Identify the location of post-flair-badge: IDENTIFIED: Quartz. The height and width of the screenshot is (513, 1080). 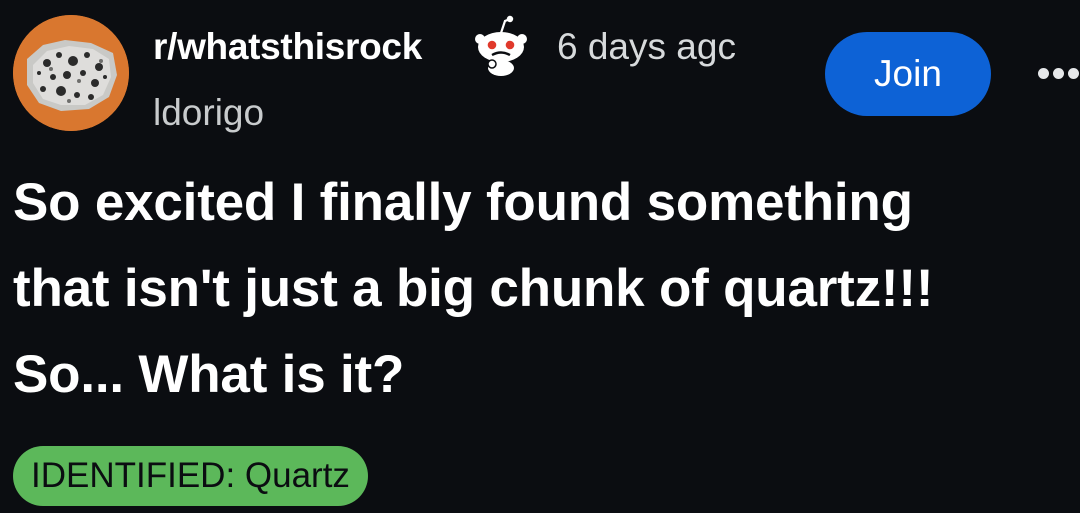
(190, 476).